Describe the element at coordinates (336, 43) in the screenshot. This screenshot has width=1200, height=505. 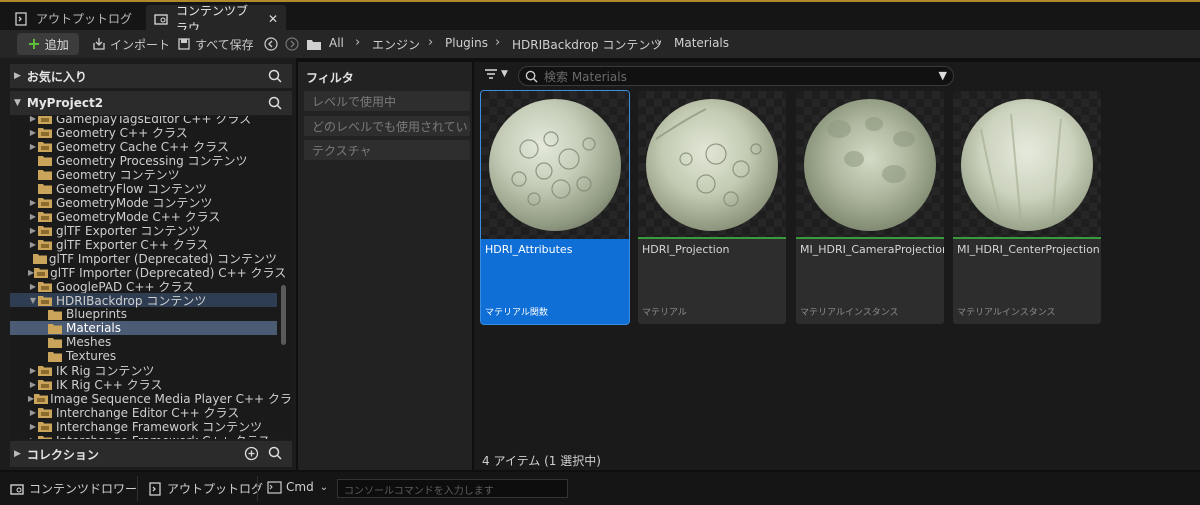
I see `breadcrumb-all: All` at that location.